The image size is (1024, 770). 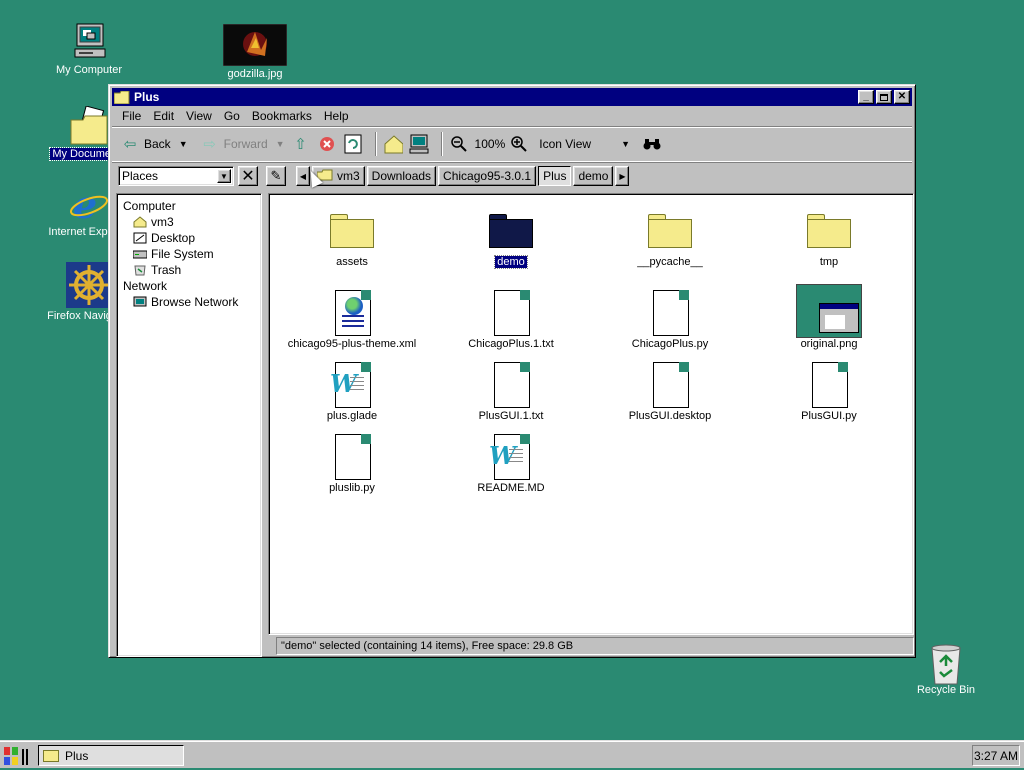 I want to click on menu-go: Go, so click(x=232, y=116).